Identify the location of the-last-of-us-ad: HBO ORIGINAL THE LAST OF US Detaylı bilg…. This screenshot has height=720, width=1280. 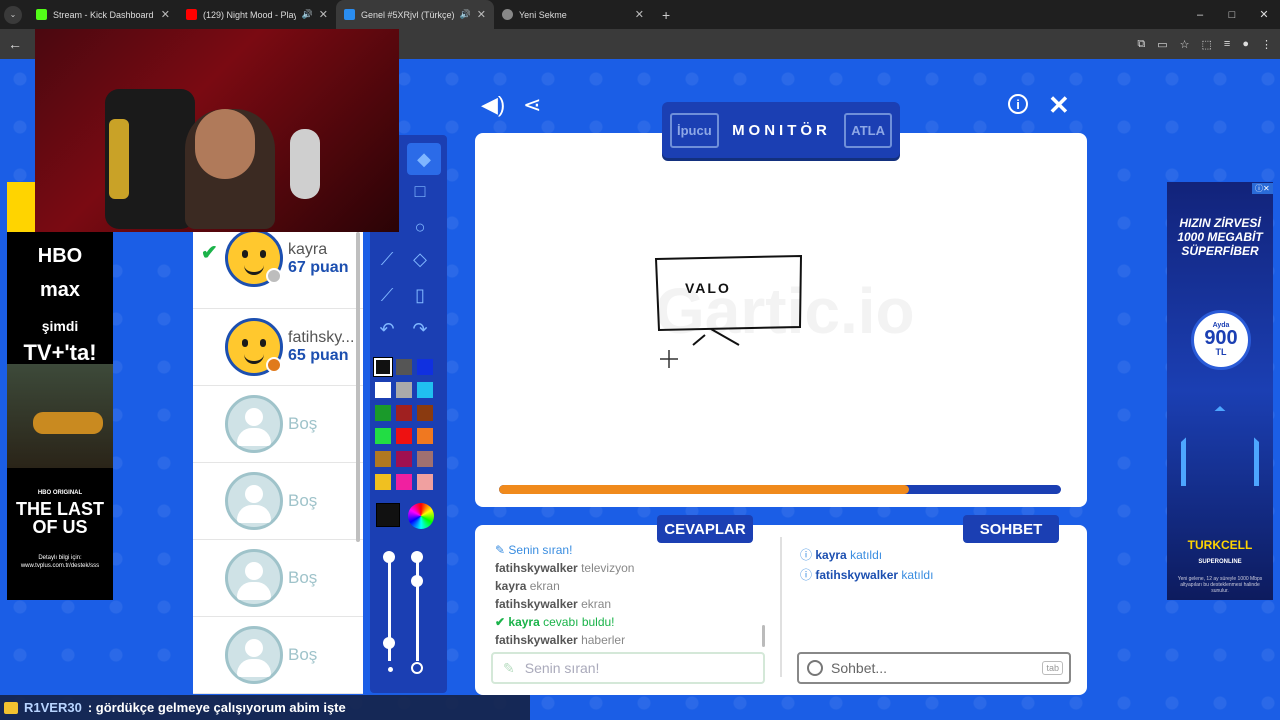
(60, 534).